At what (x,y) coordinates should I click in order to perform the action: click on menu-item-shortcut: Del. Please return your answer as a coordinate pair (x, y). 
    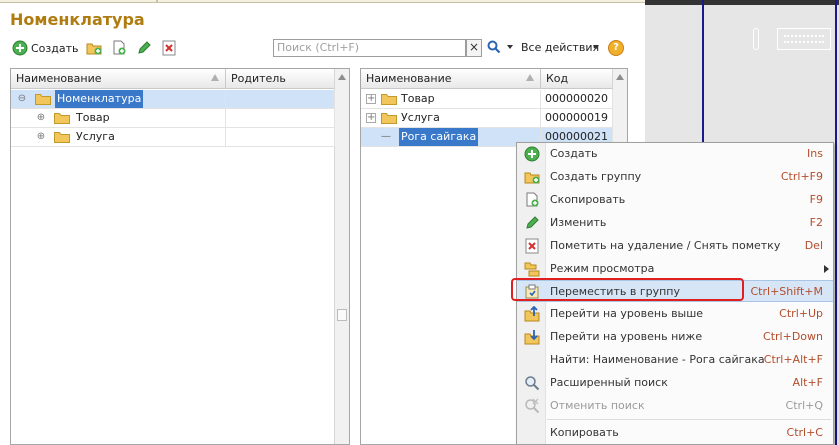
    Looking at the image, I should click on (813, 245).